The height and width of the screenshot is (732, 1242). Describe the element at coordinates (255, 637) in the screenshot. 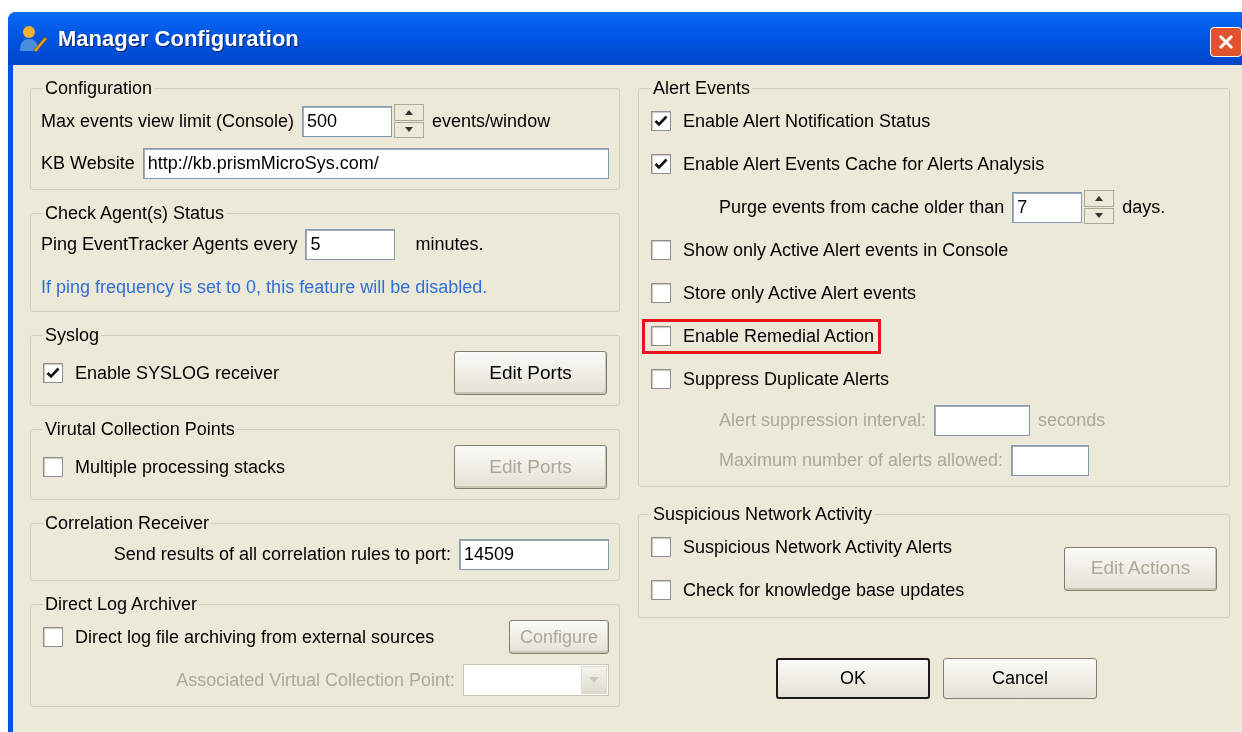

I see `checkbox-label: Direct log file archiving from external sources` at that location.